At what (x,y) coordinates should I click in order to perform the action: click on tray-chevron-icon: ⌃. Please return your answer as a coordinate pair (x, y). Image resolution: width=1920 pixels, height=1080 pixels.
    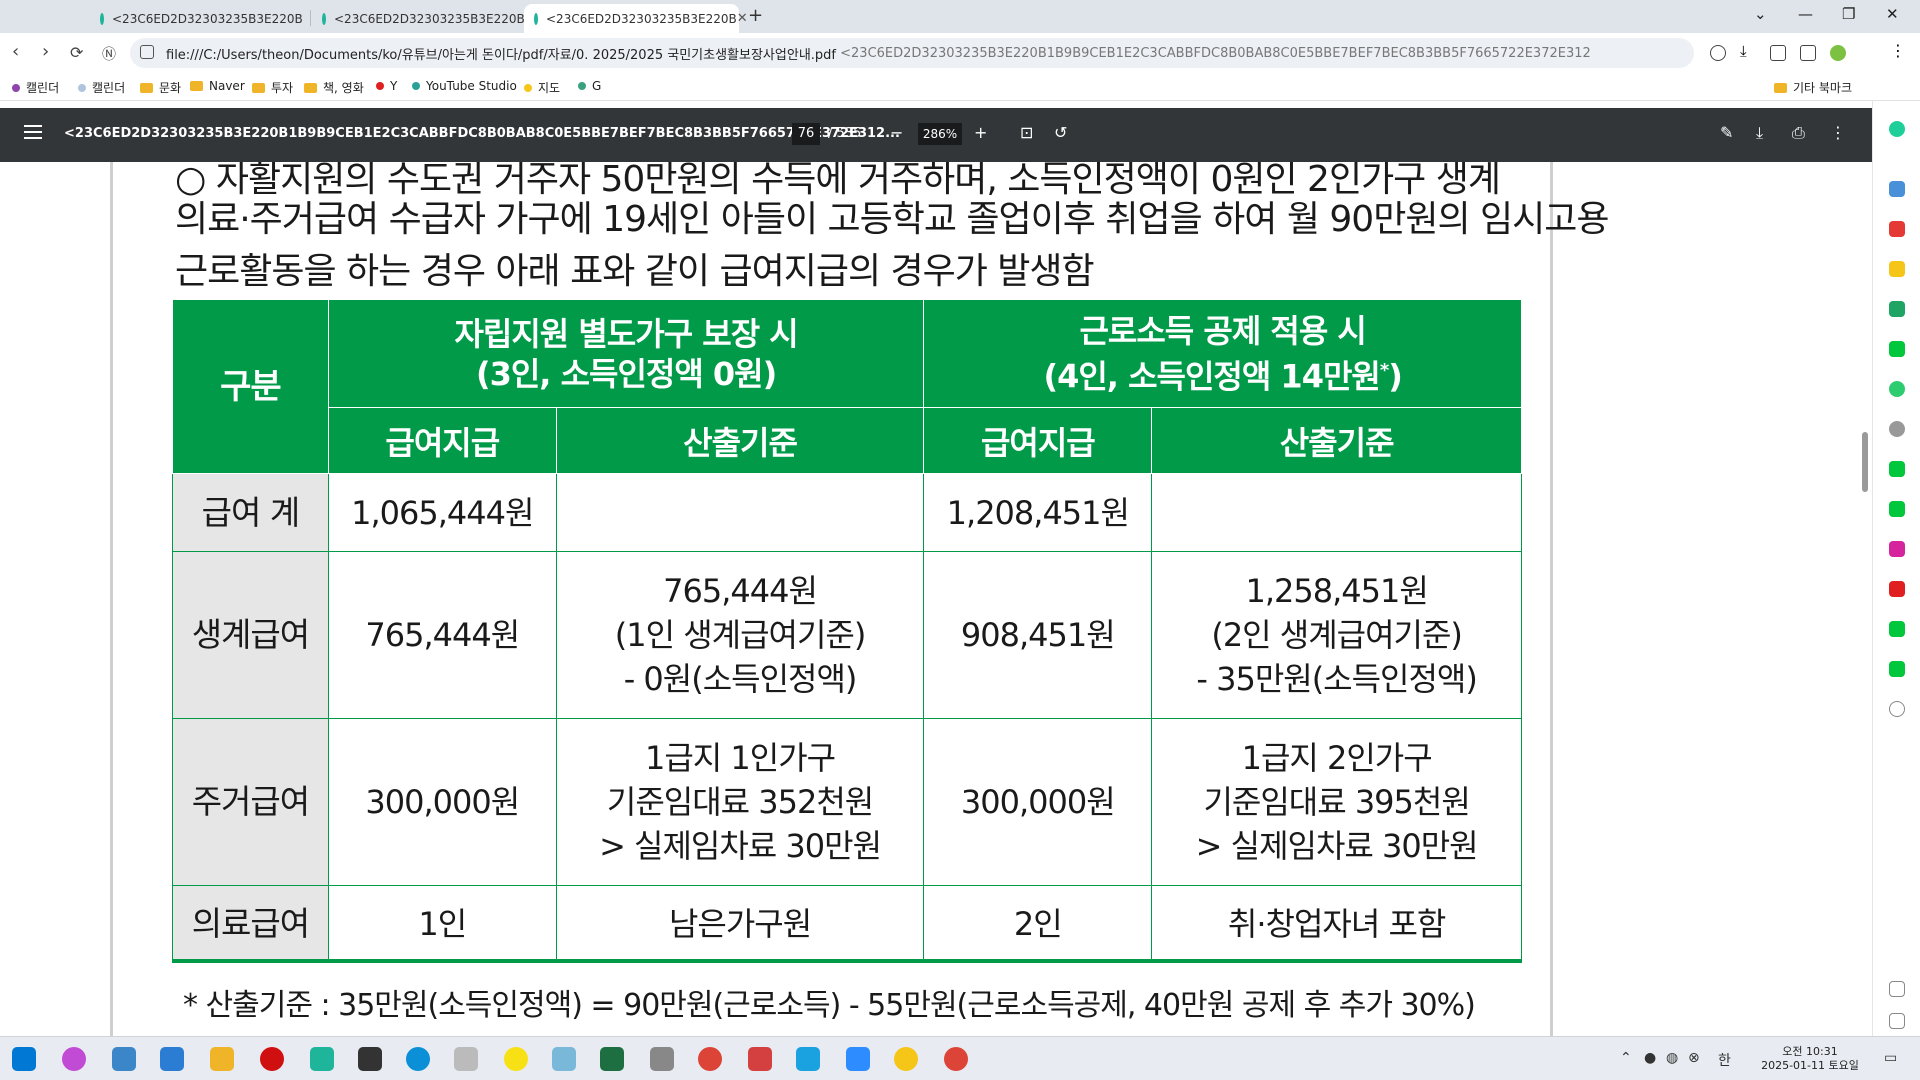
    Looking at the image, I should click on (1626, 1058).